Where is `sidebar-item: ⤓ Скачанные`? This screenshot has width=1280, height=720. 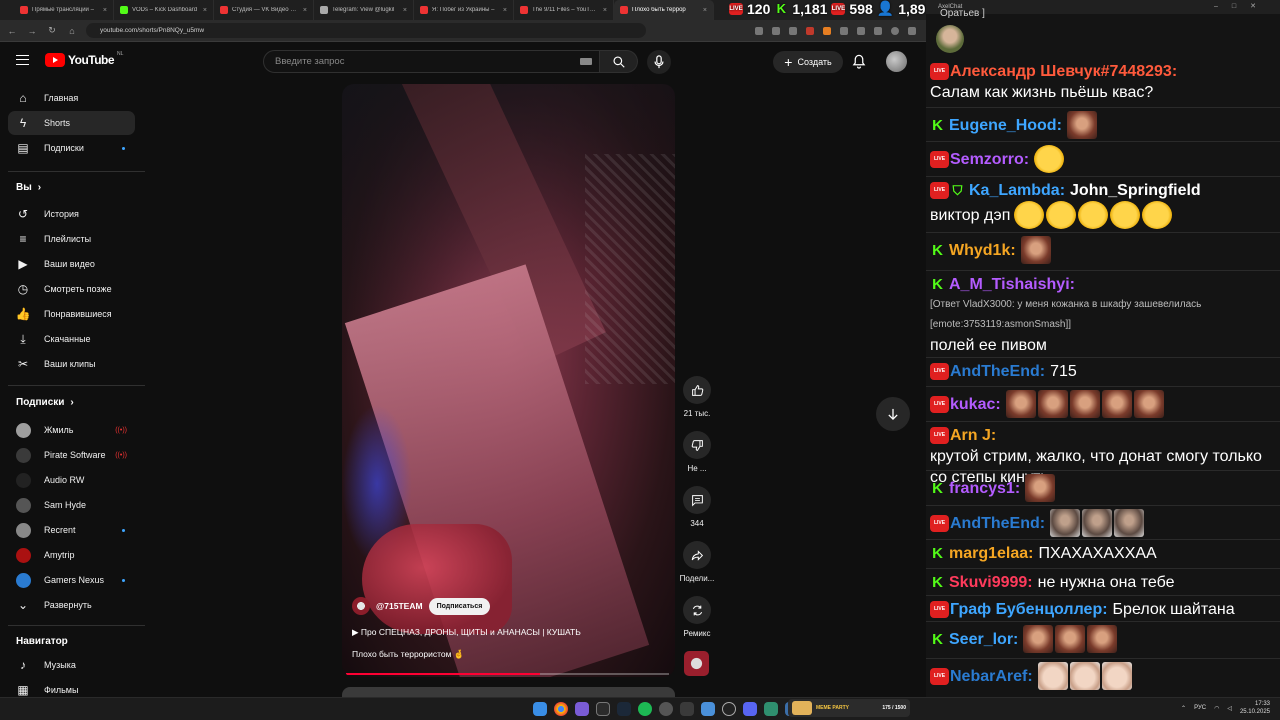 sidebar-item: ⤓ Скачанные is located at coordinates (71, 339).